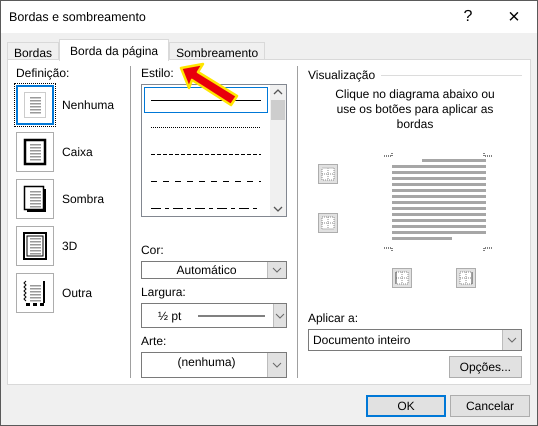 The width and height of the screenshot is (538, 426). What do you see at coordinates (406, 406) in the screenshot?
I see `dialog-button: OK` at bounding box center [406, 406].